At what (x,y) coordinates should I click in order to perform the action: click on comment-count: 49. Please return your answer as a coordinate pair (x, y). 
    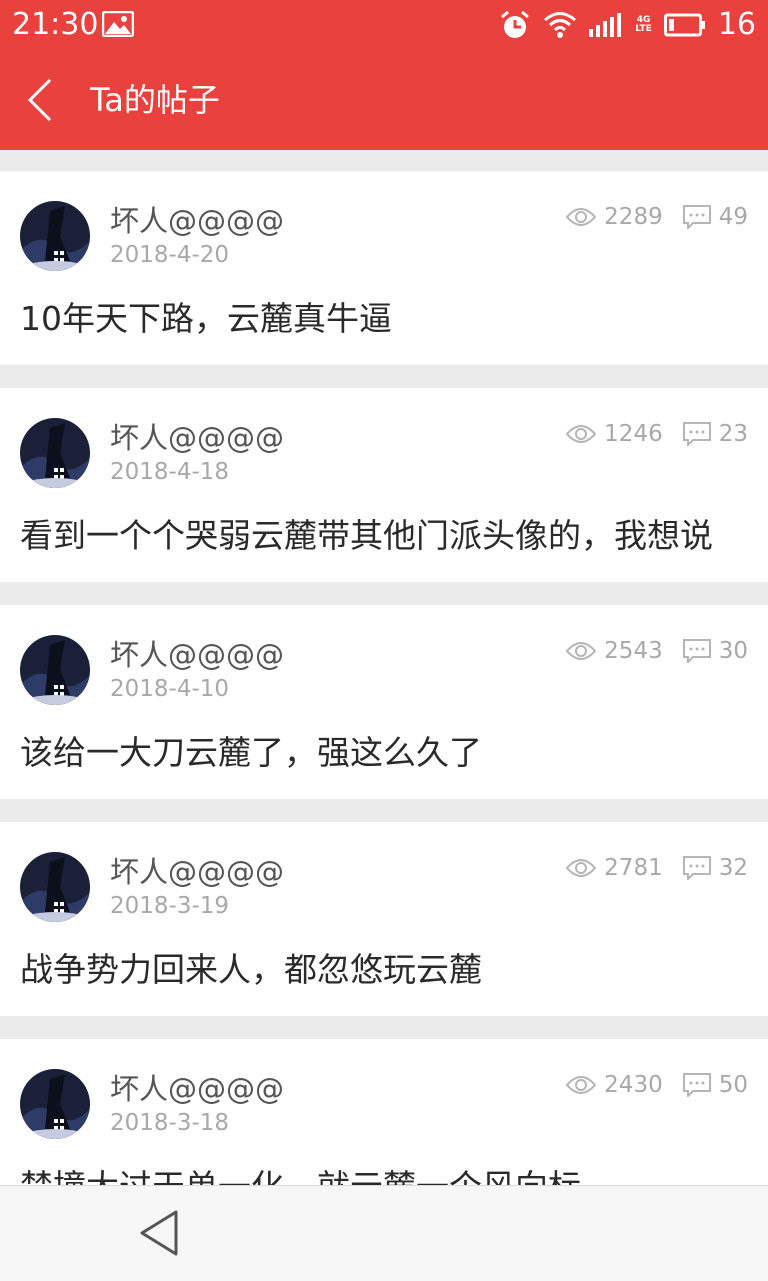
    Looking at the image, I should click on (733, 217).